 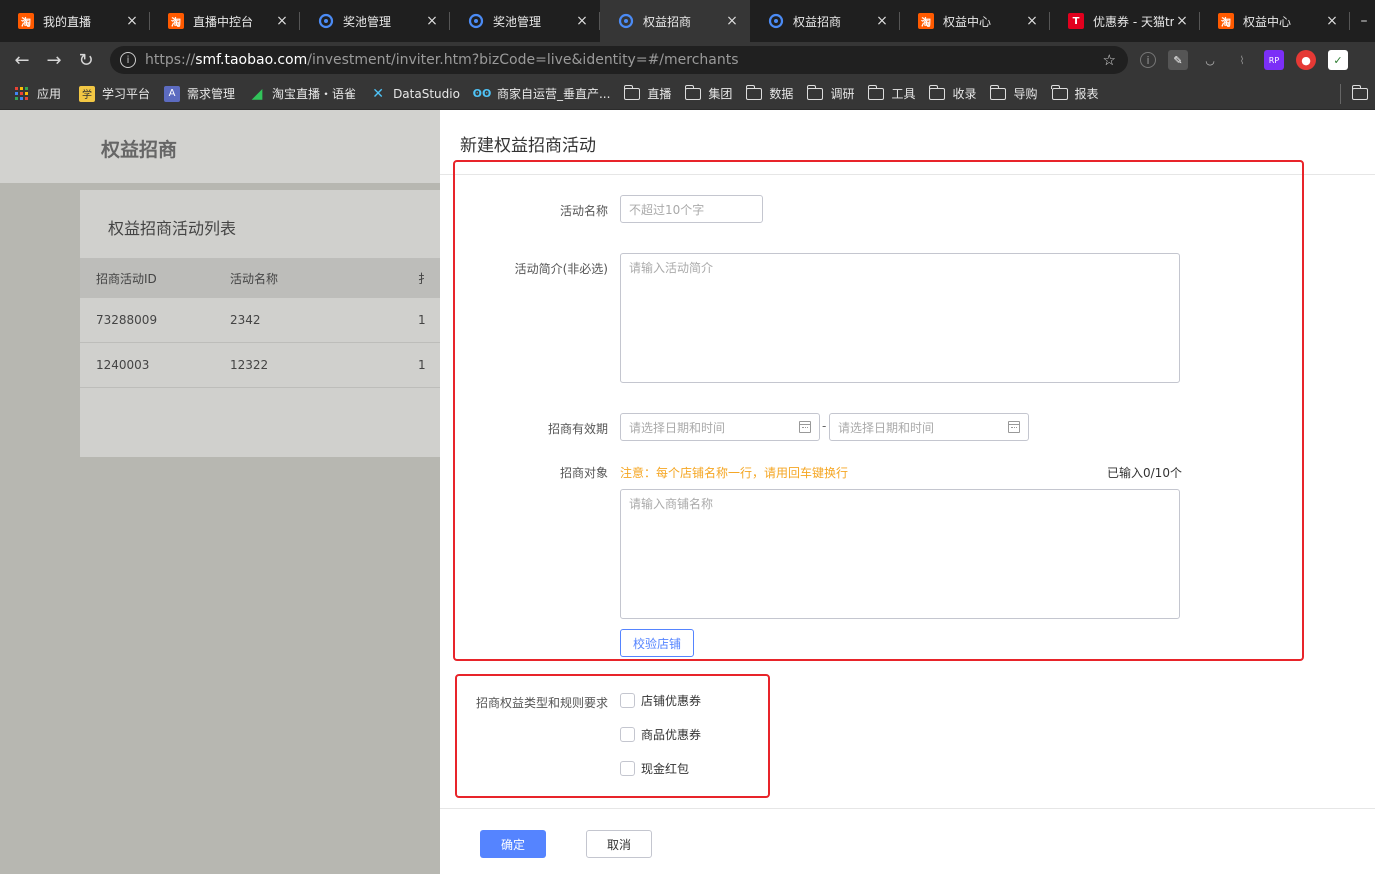 What do you see at coordinates (1178, 60) in the screenshot?
I see `pen-tool-icon: ✎` at bounding box center [1178, 60].